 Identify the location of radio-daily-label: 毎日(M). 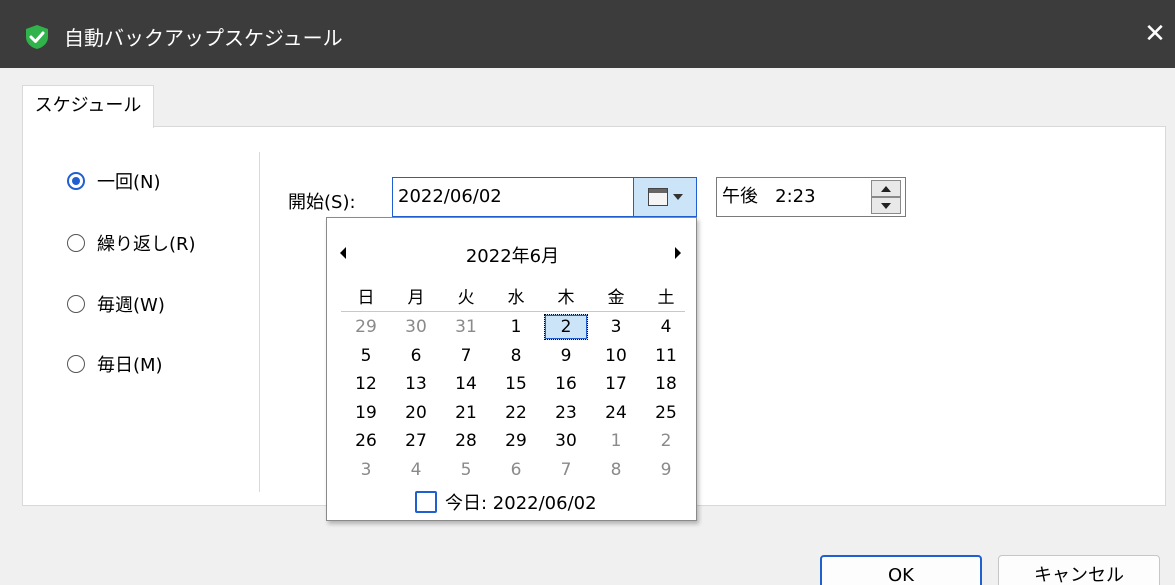
(130, 365).